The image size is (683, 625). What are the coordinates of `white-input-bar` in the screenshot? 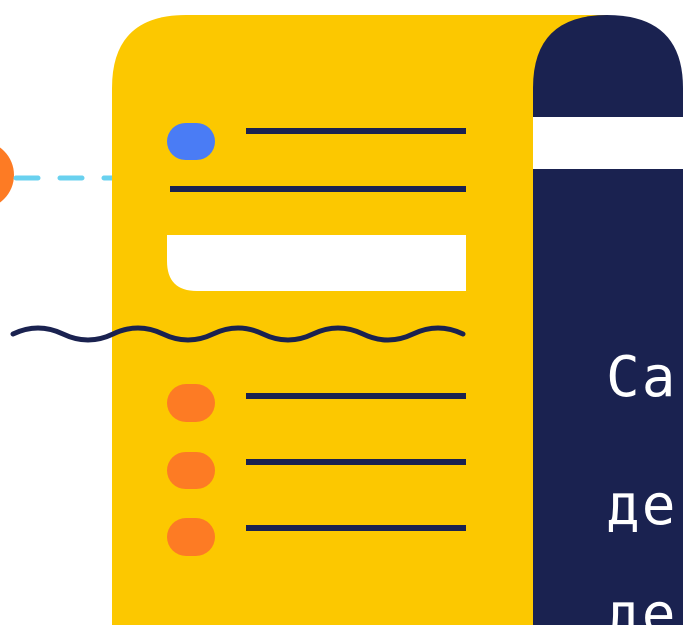 It's located at (316, 263).